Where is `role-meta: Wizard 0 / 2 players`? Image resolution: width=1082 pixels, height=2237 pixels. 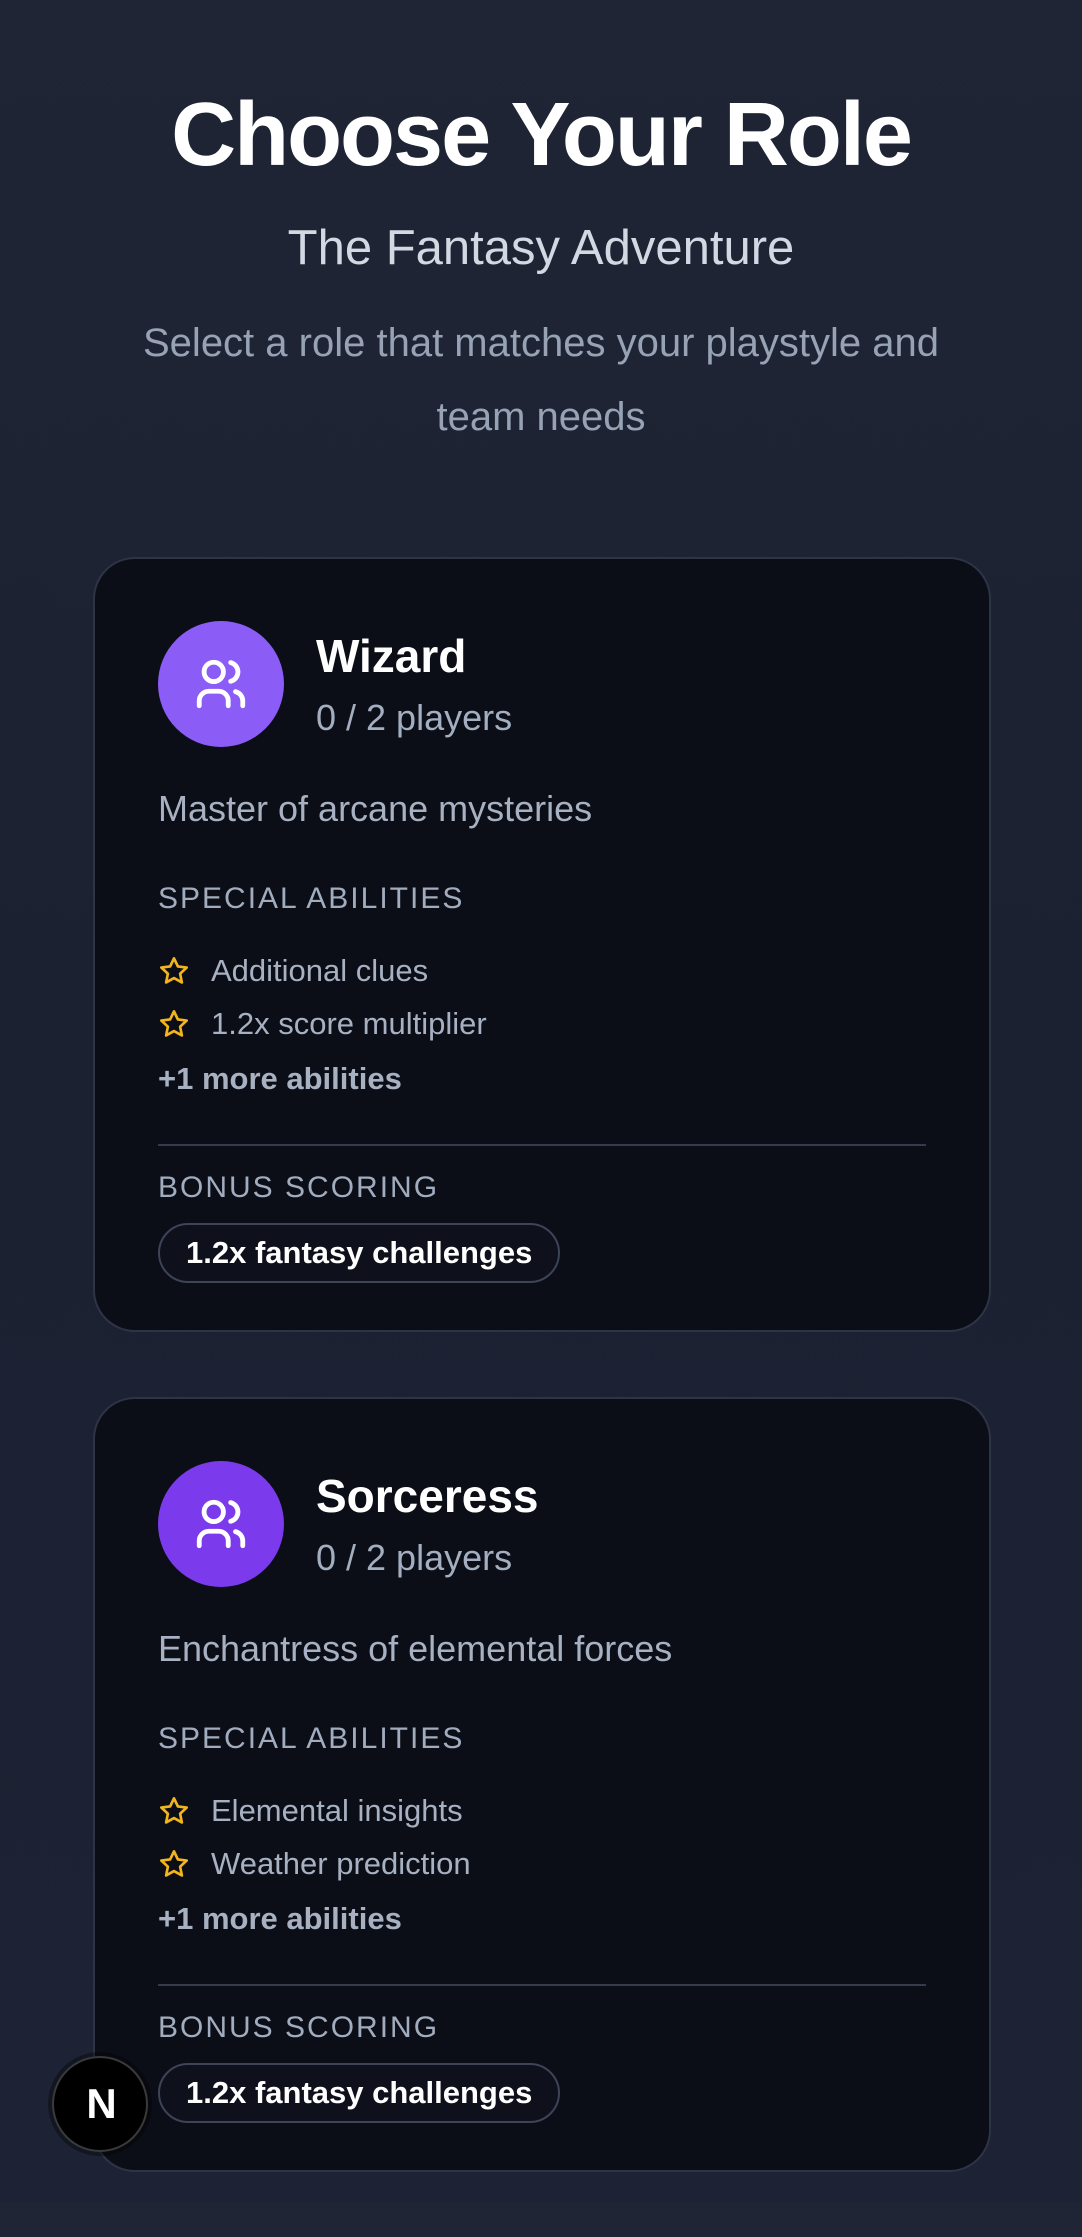 role-meta: Wizard 0 / 2 players is located at coordinates (414, 683).